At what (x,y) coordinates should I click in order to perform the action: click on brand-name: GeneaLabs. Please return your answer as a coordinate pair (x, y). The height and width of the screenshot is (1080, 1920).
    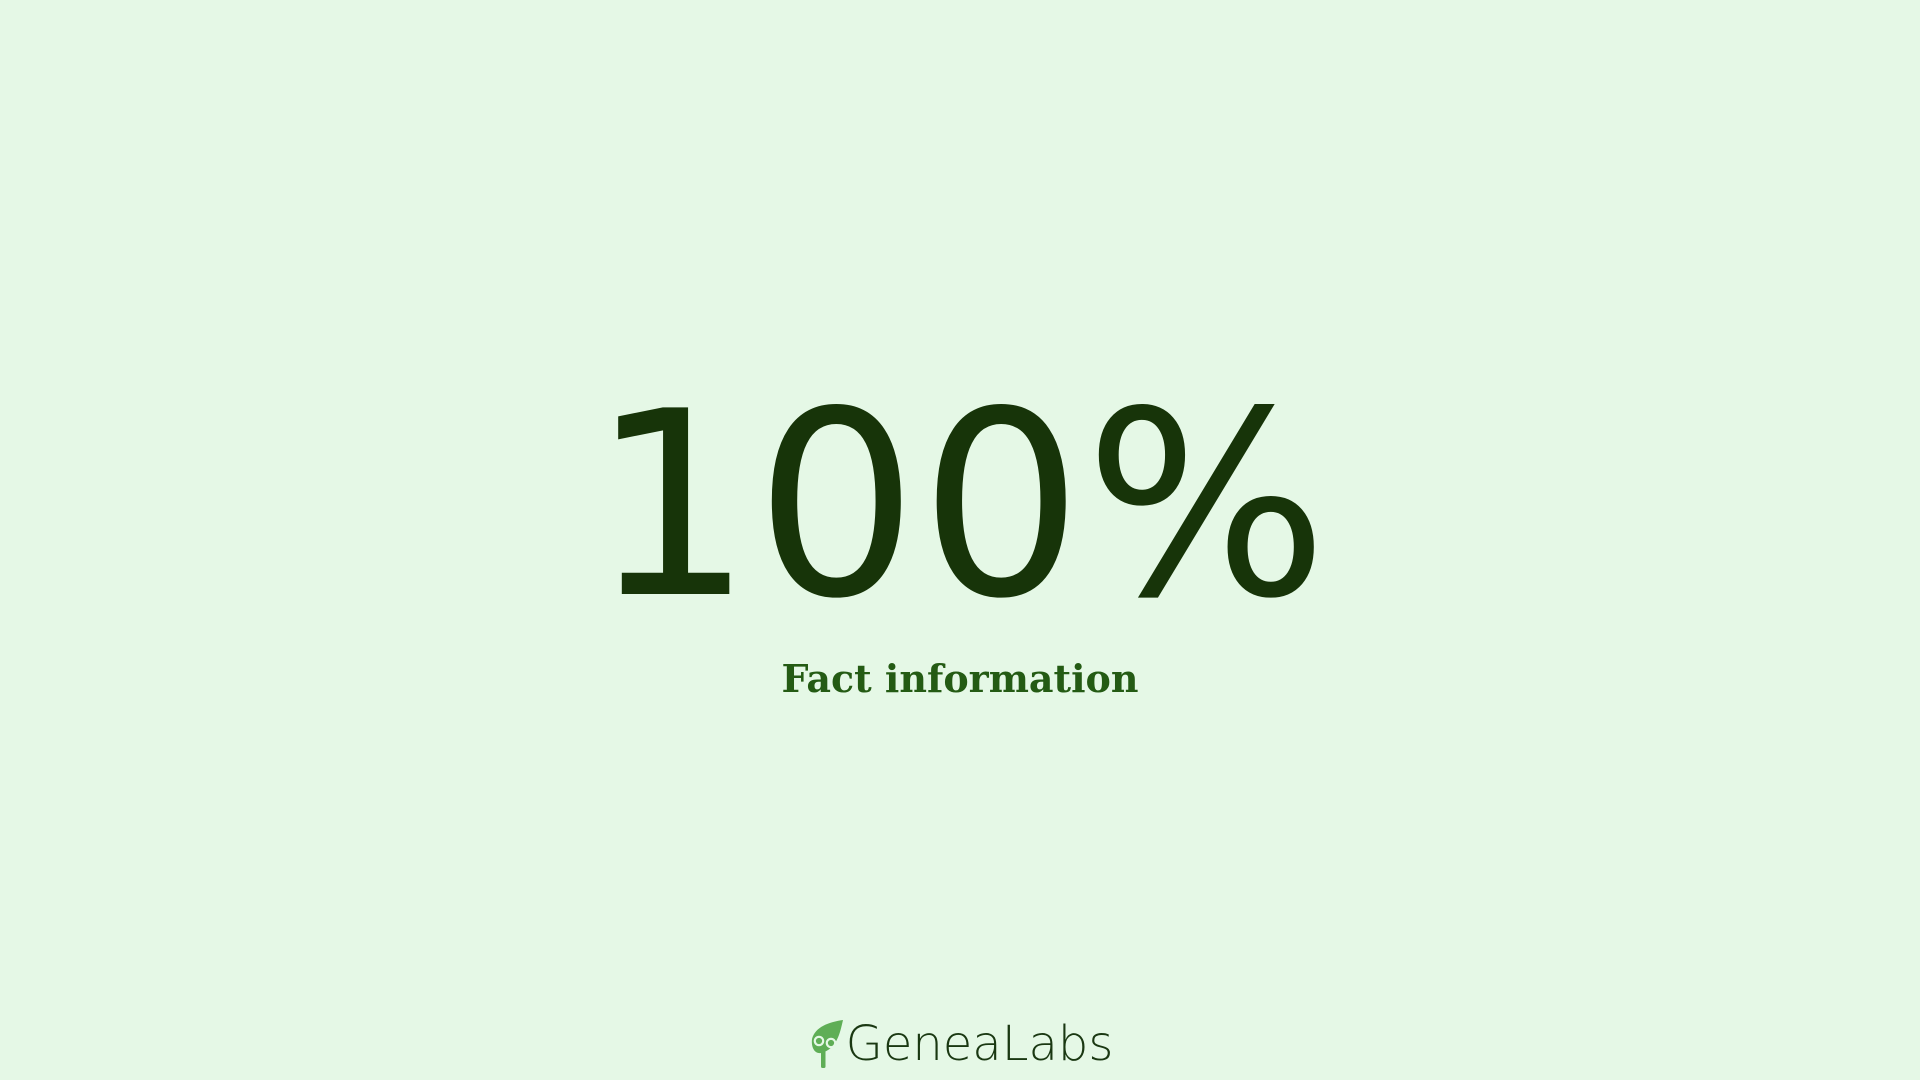
    Looking at the image, I should click on (979, 1044).